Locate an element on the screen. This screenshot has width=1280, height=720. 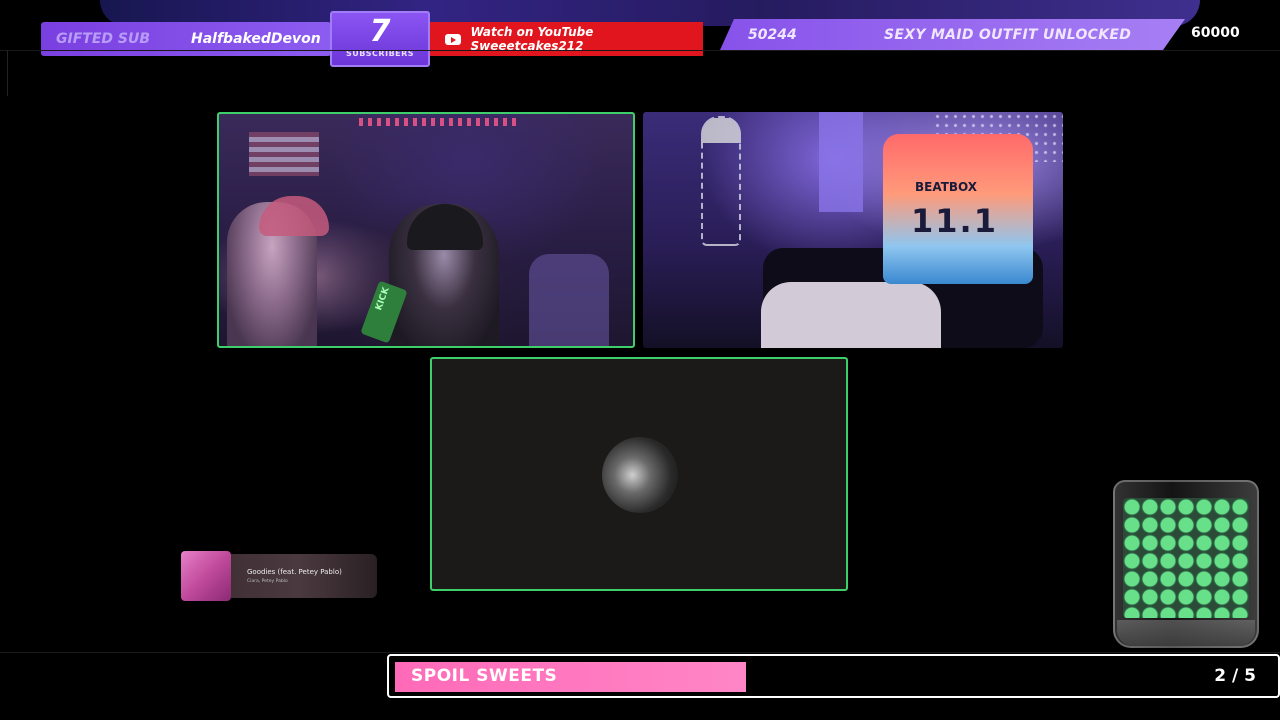
track-title: Goodies (feat. Petey Pablo) is located at coordinates (294, 572).